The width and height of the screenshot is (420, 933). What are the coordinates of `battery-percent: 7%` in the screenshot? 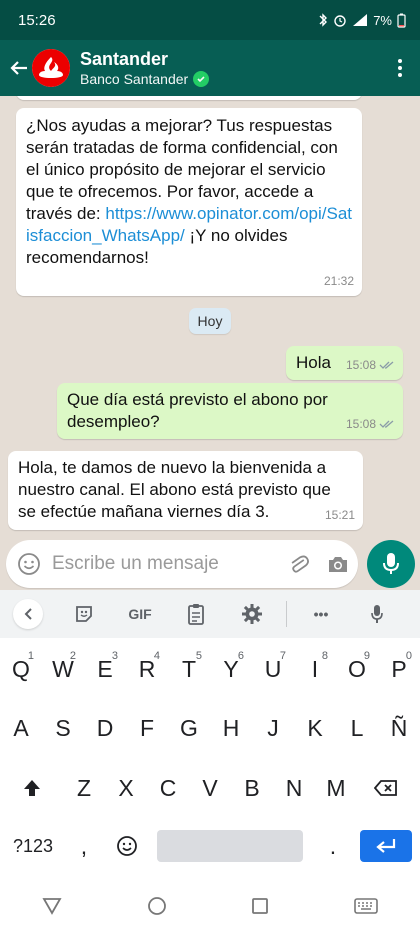 It's located at (382, 20).